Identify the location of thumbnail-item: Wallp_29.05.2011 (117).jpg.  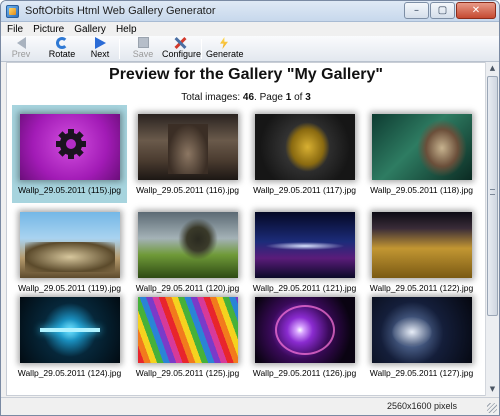
(304, 154).